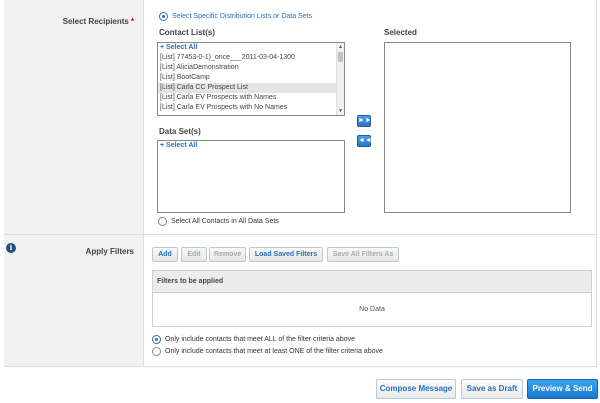 Image resolution: width=600 pixels, height=403 pixels. Describe the element at coordinates (187, 32) in the screenshot. I see `contact-lists-label: Contact List(s)` at that location.